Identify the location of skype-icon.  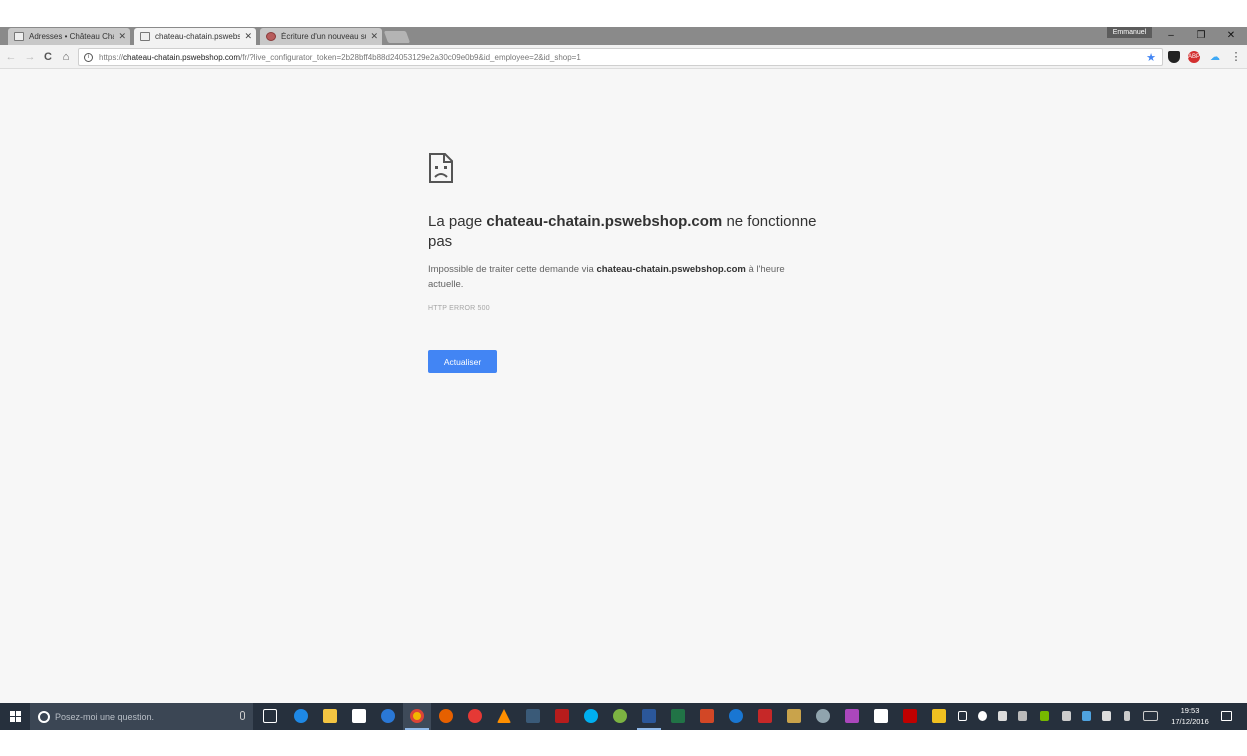
(591, 716).